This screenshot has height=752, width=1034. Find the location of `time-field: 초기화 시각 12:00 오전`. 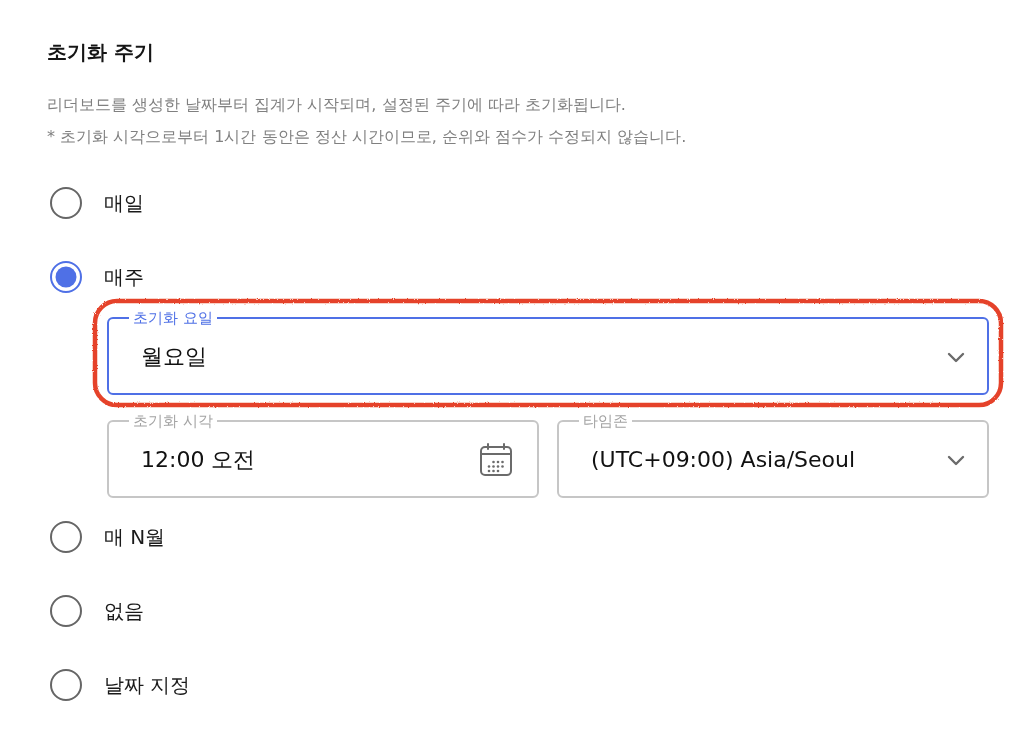

time-field: 초기화 시각 12:00 오전 is located at coordinates (323, 455).